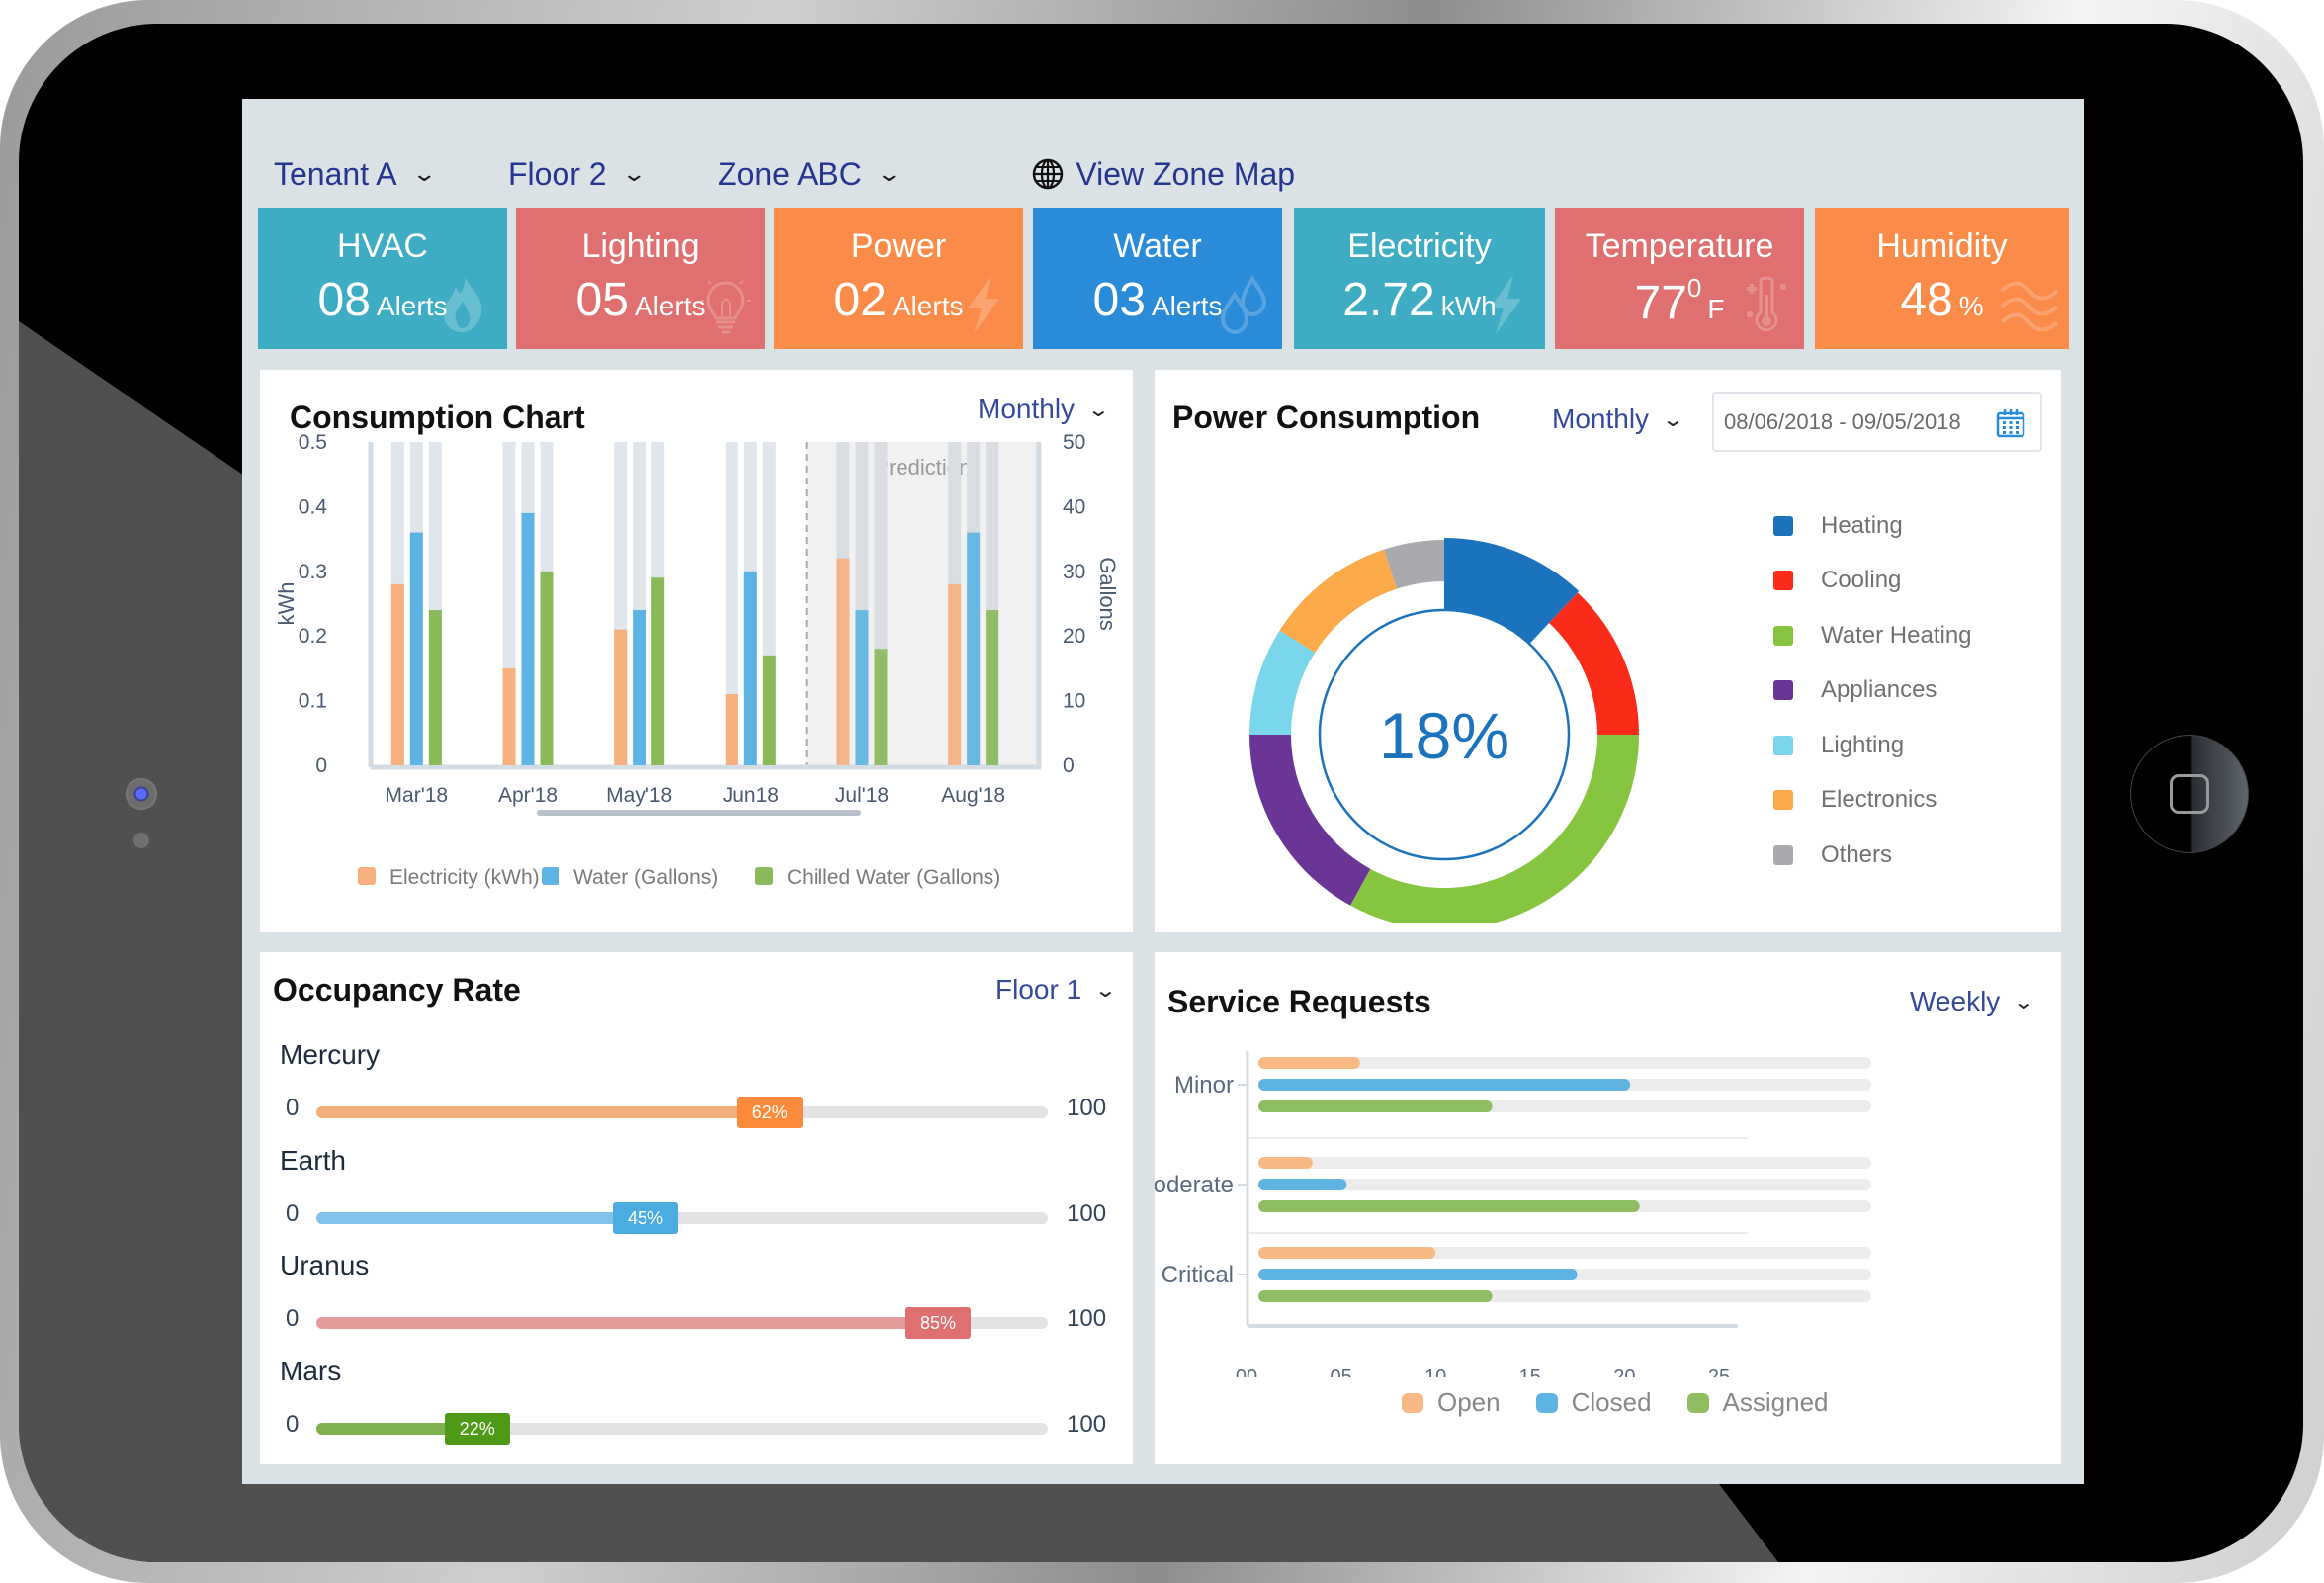 This screenshot has width=2324, height=1583. What do you see at coordinates (1157, 279) in the screenshot?
I see `stat-card-water: Water 03 Alerts` at bounding box center [1157, 279].